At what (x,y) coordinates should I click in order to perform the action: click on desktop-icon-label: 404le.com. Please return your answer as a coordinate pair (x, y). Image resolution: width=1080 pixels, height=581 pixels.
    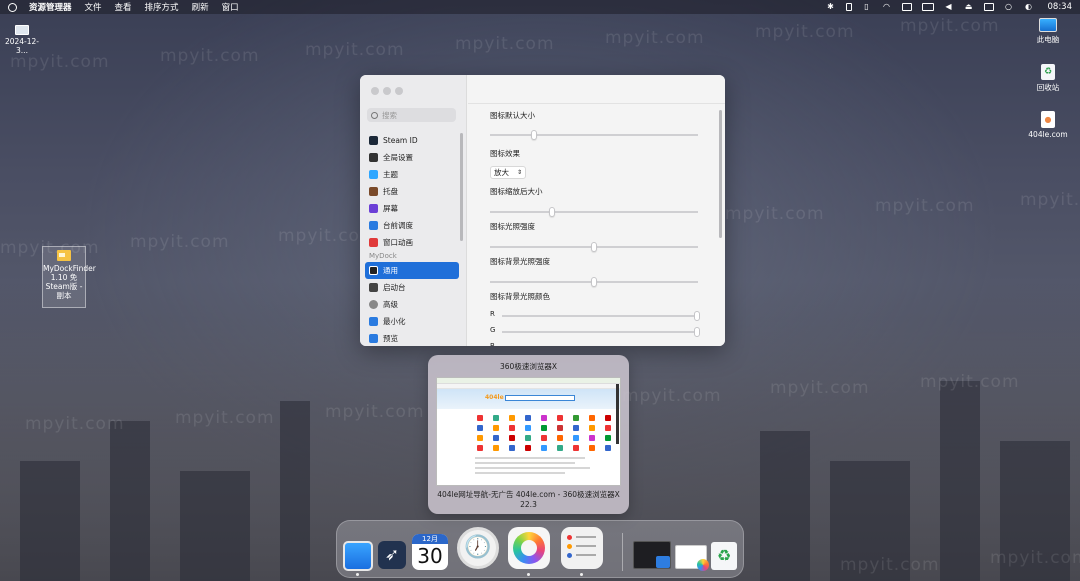
    Looking at the image, I should click on (1048, 134).